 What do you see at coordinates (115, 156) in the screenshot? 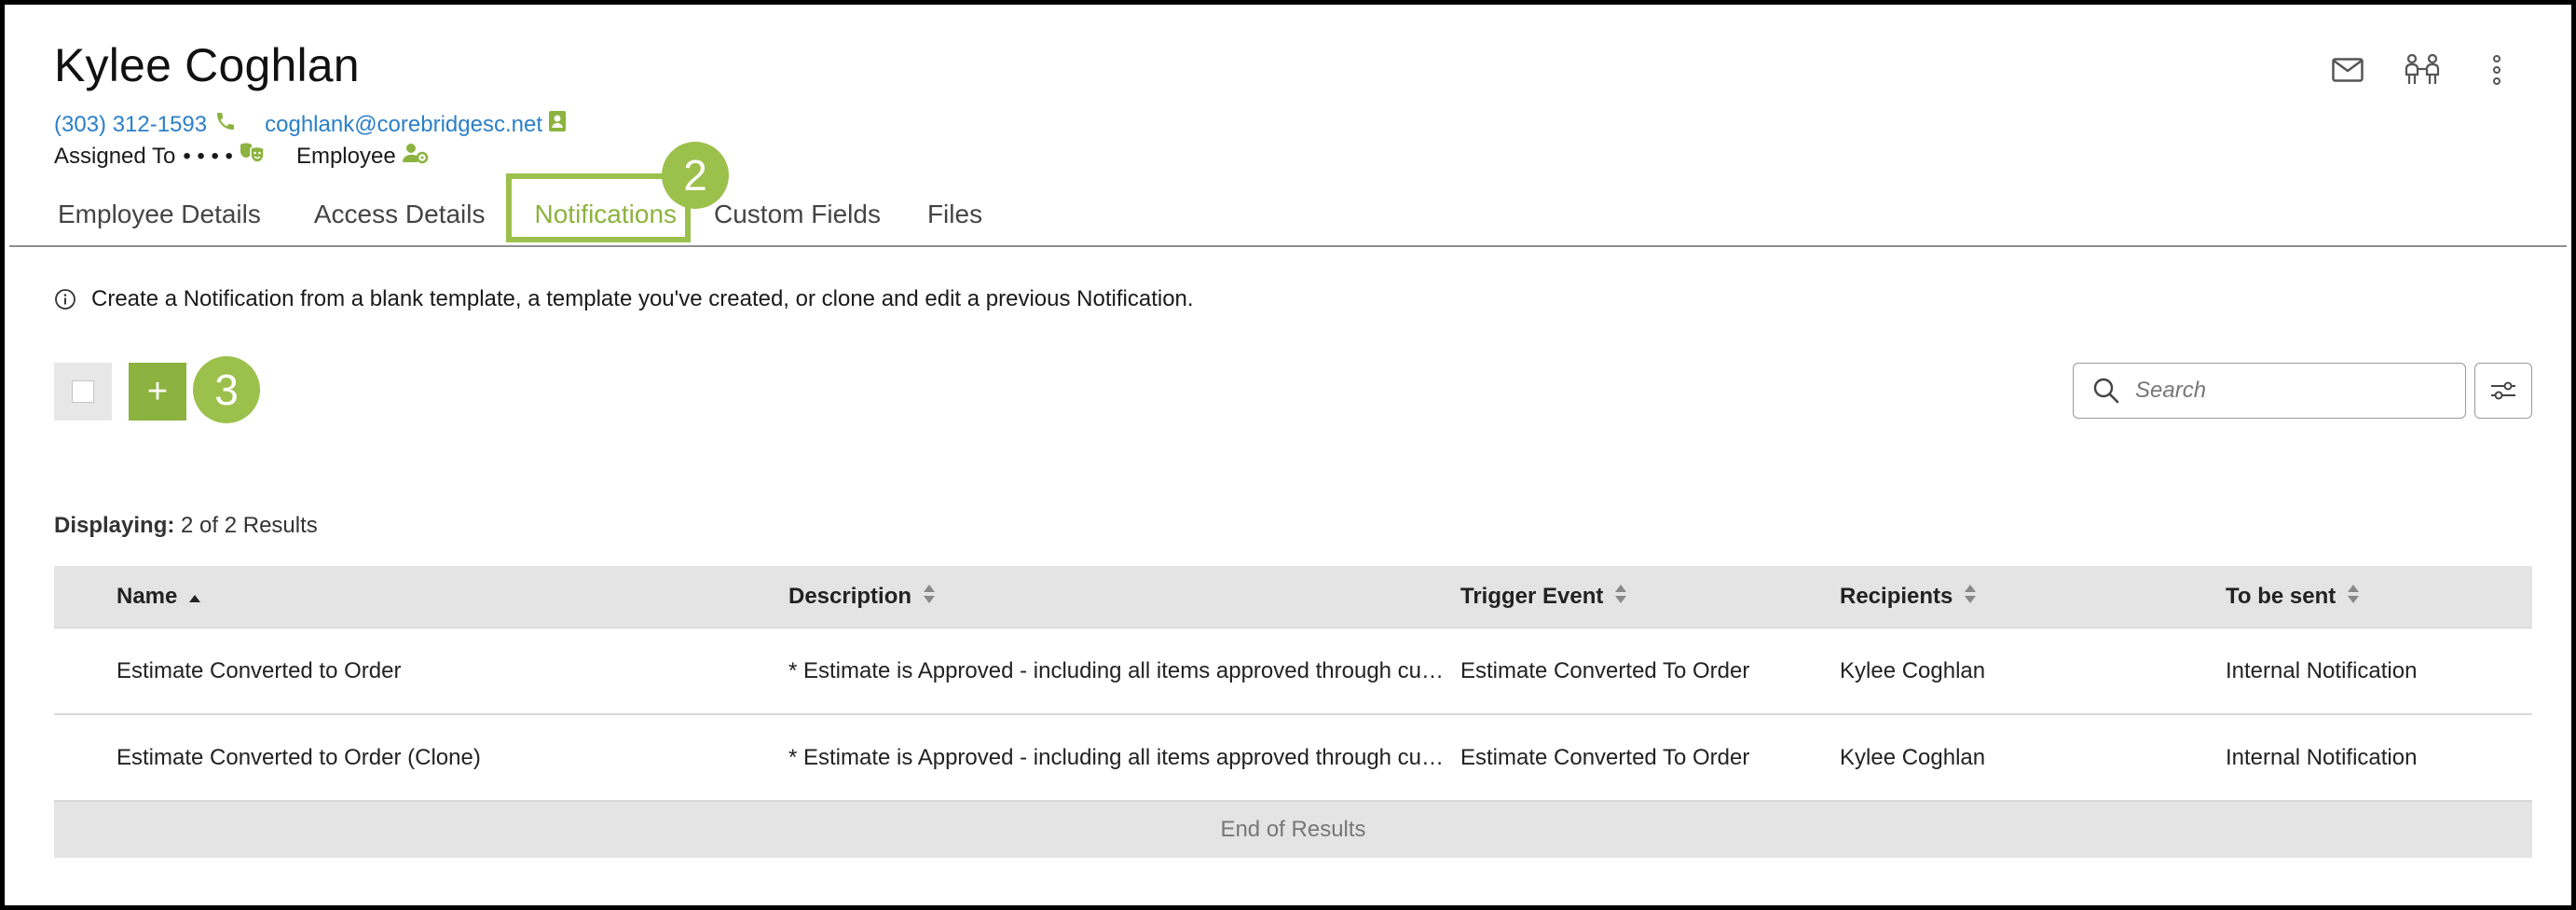
I see `assigned-to-label: Assigned To` at bounding box center [115, 156].